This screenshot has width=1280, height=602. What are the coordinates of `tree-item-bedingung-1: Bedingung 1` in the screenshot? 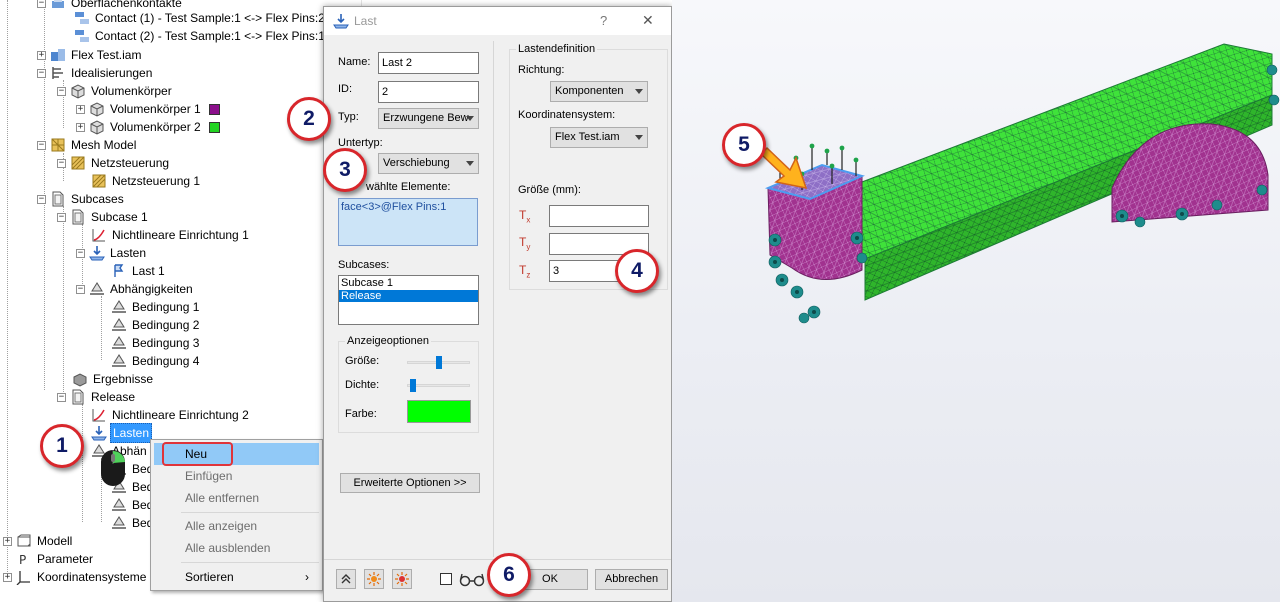 It's located at (156, 307).